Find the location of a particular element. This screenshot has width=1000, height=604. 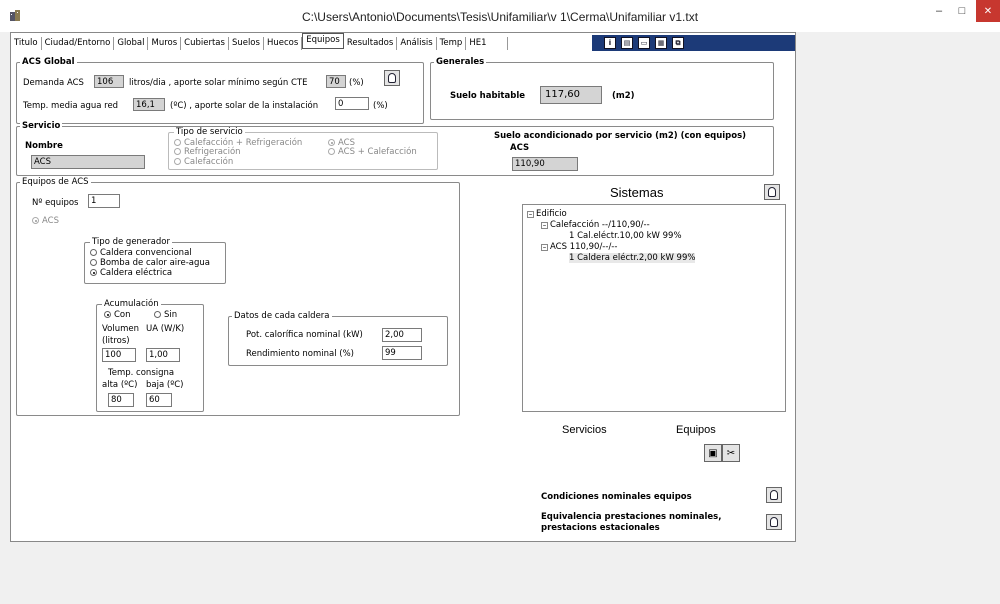

suelo-habitable-field: 117,60 is located at coordinates (571, 95).